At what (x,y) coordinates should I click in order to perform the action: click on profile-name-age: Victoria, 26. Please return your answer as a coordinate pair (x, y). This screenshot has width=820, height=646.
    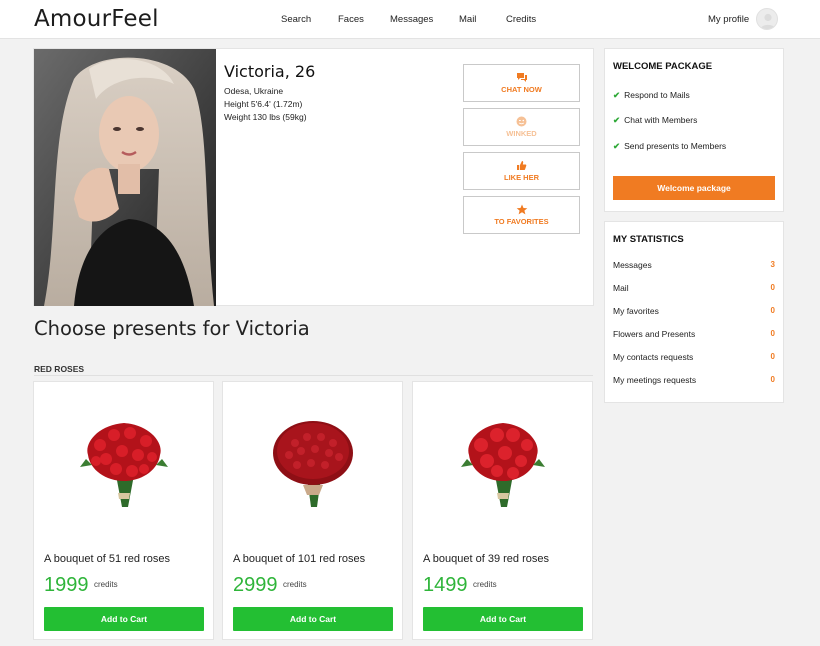
    Looking at the image, I should click on (270, 71).